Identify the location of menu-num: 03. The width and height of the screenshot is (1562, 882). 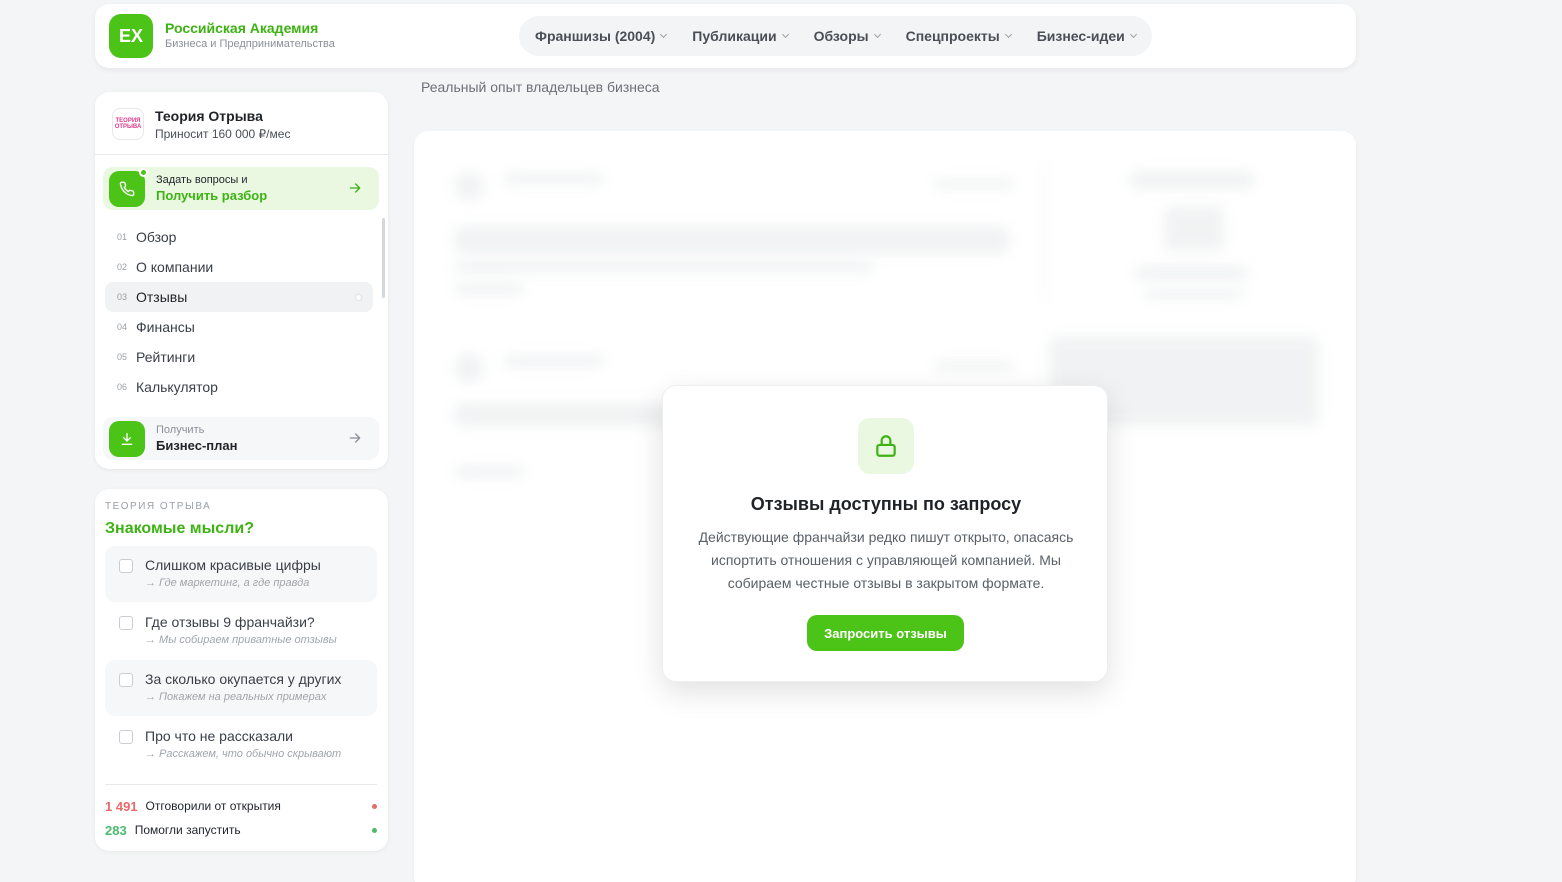
(122, 297).